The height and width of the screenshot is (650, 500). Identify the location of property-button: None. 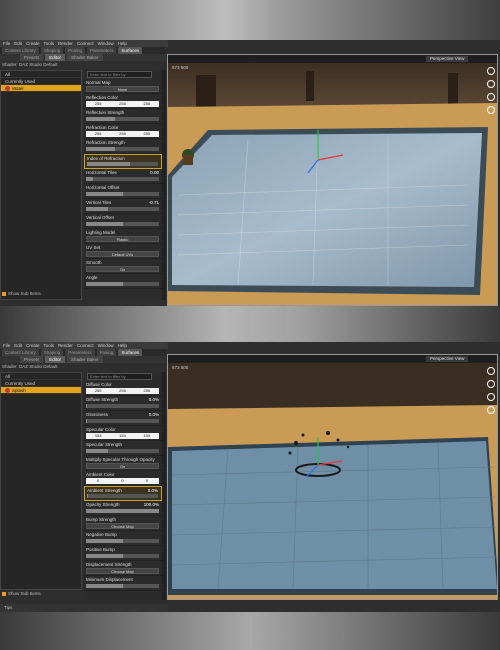
(122, 89).